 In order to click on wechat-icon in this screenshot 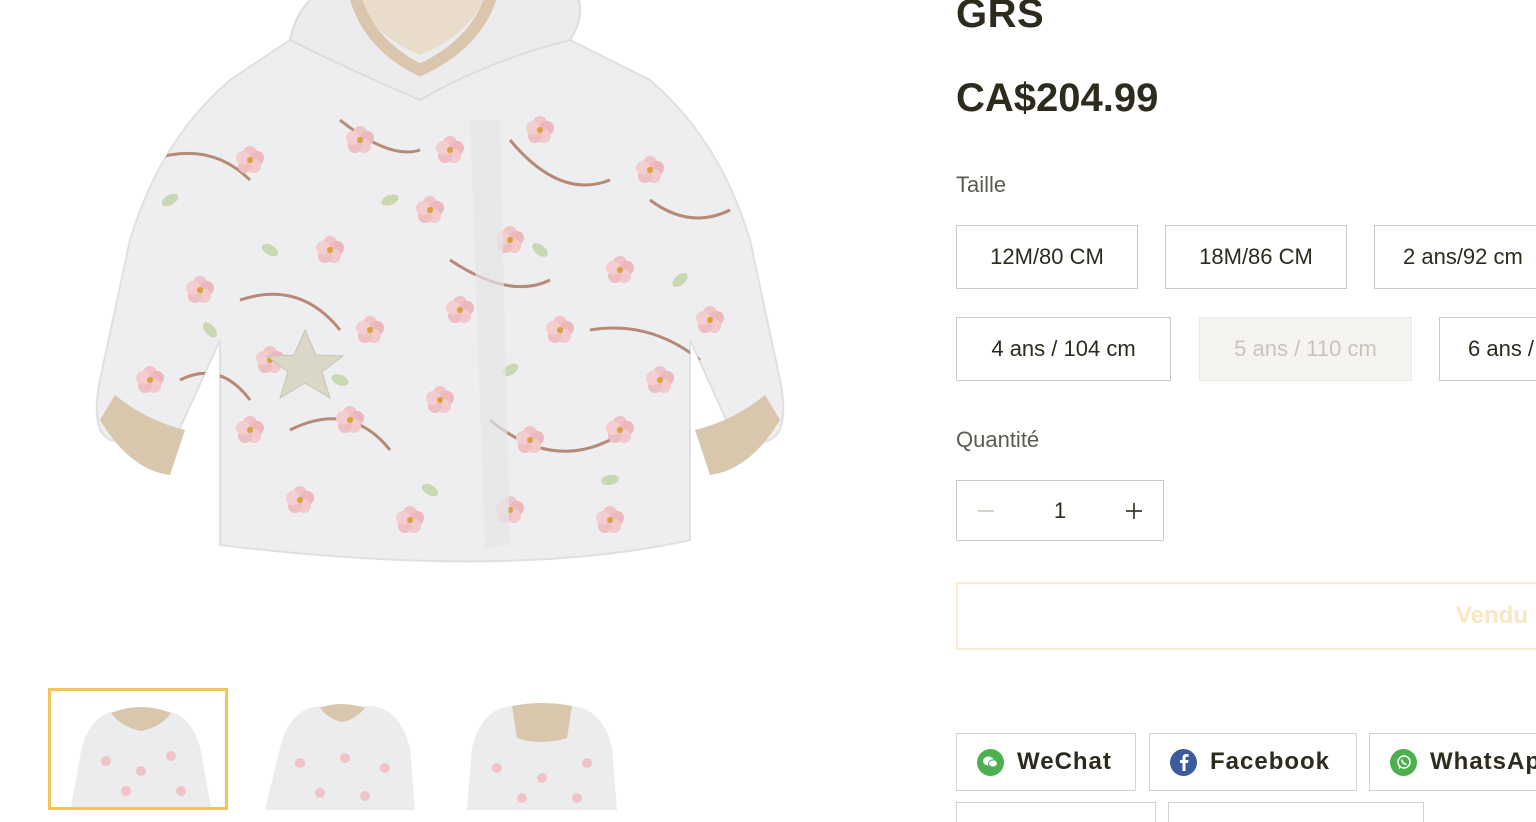, I will do `click(990, 762)`.